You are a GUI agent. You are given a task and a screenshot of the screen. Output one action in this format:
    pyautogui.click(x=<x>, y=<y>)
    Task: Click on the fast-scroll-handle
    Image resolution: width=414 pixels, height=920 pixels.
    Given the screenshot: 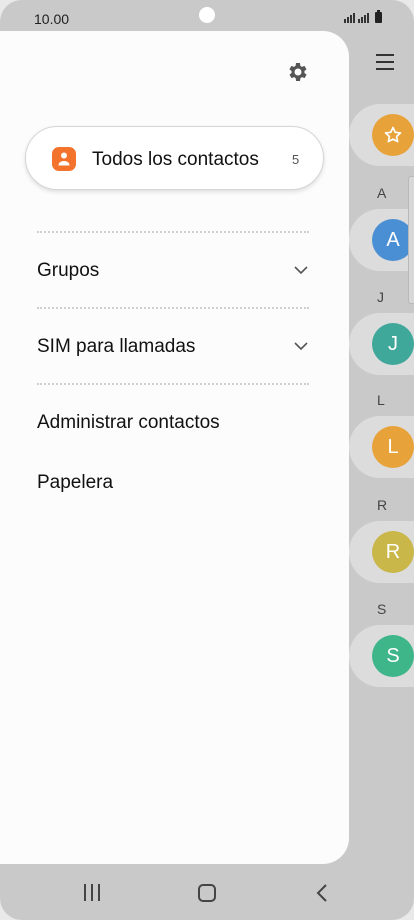 What is the action you would take?
    pyautogui.click(x=411, y=240)
    